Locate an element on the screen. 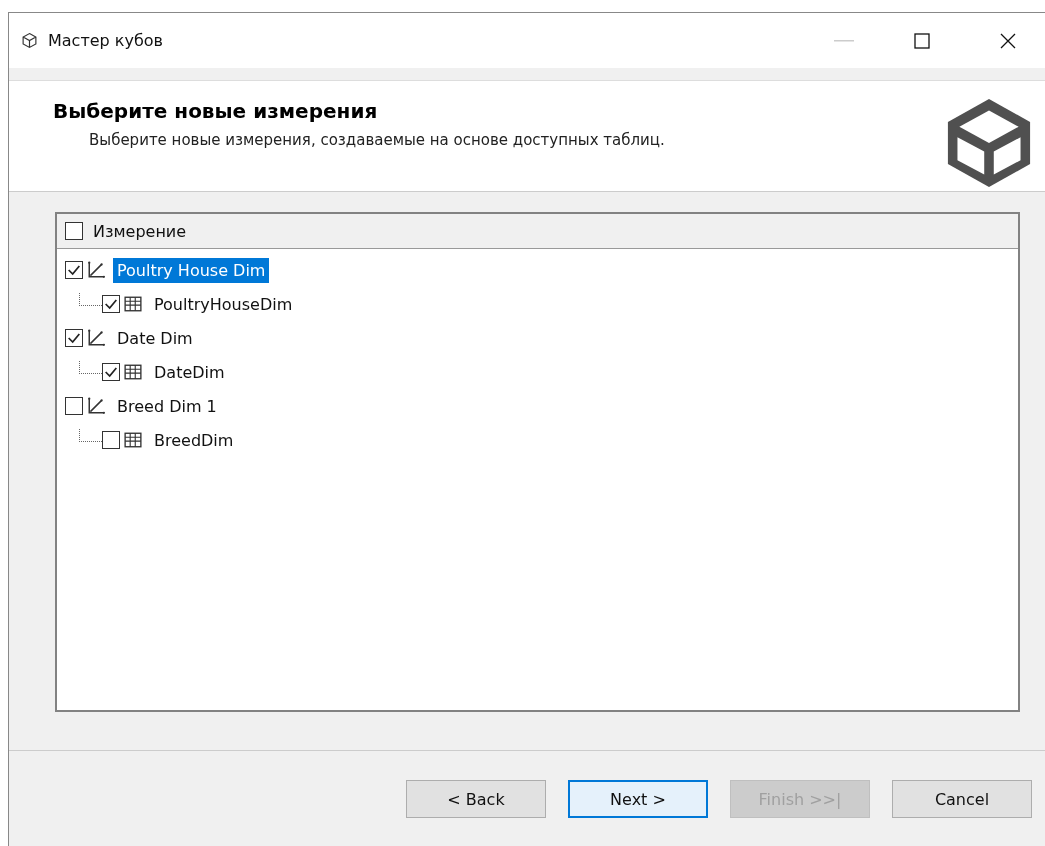 This screenshot has width=1045, height=846. page-title: Выберите новые измерения is located at coordinates (216, 111).